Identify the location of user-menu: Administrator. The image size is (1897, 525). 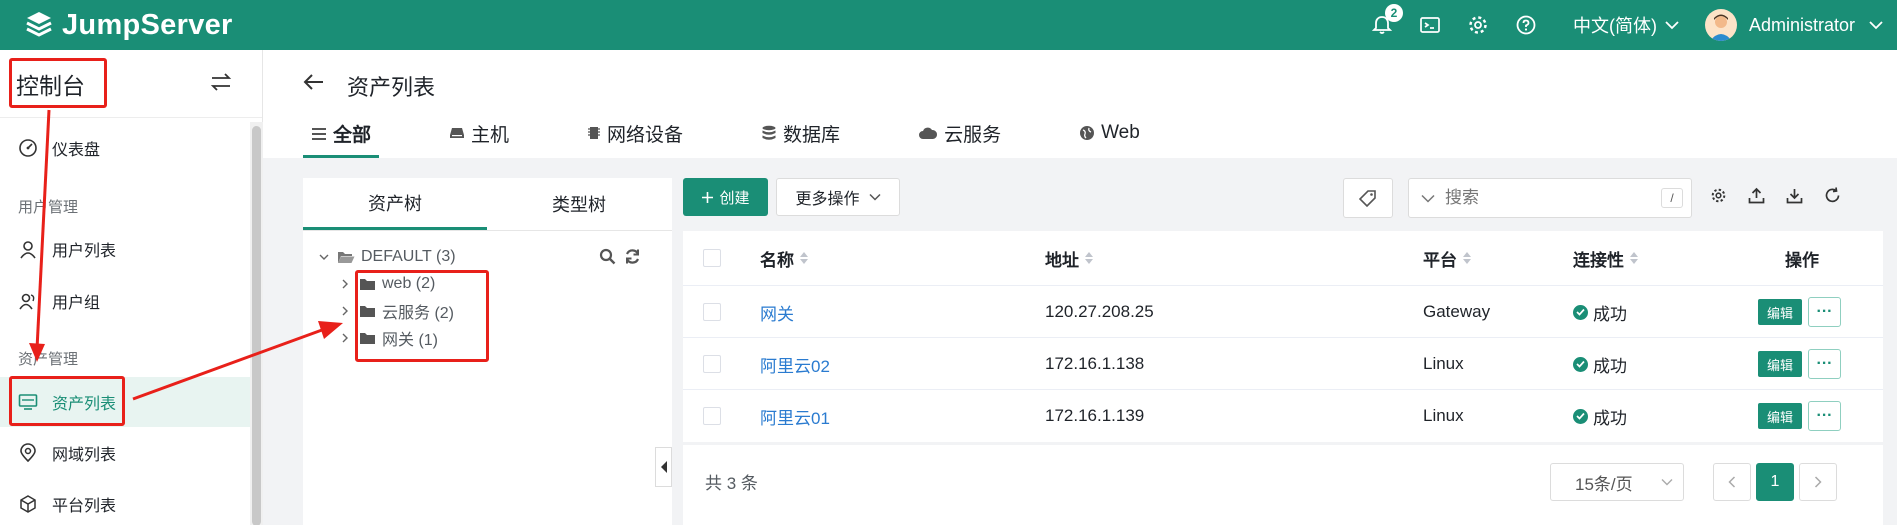
(1793, 25).